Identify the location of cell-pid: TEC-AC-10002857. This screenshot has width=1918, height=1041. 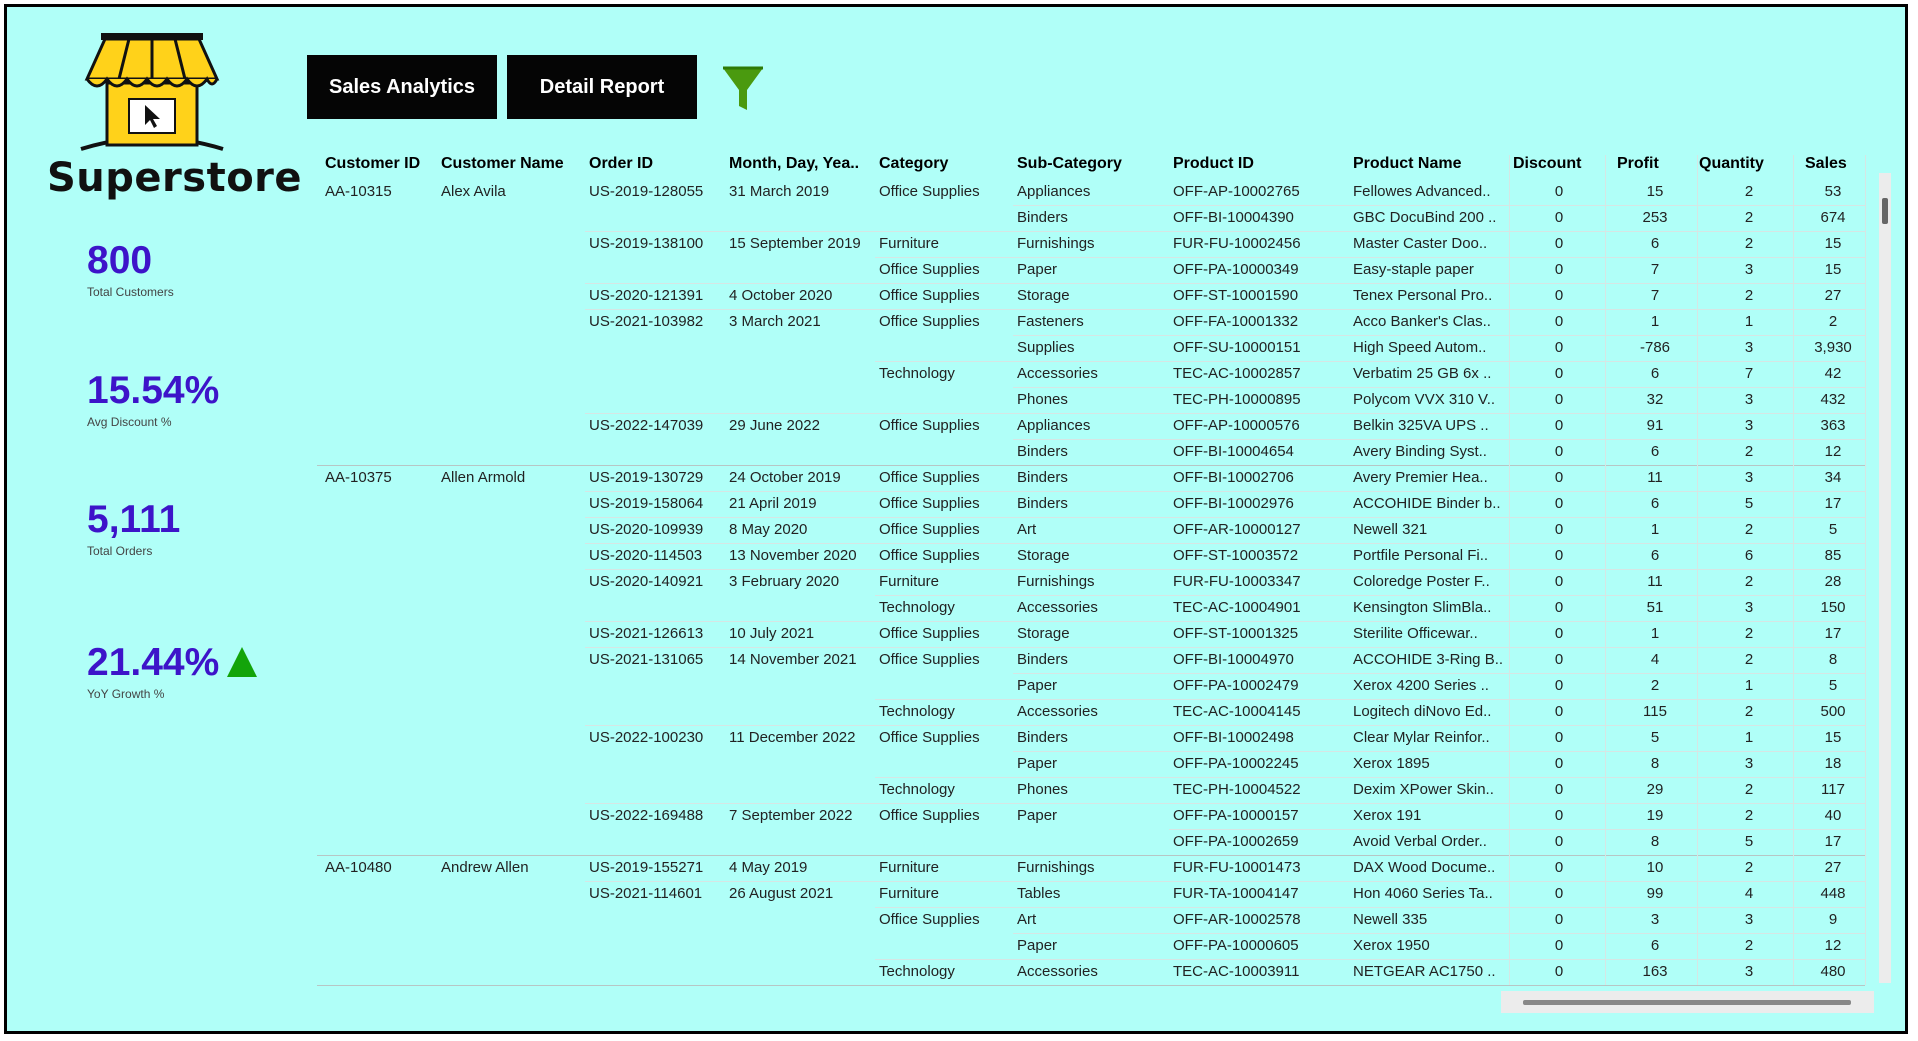
(1237, 373).